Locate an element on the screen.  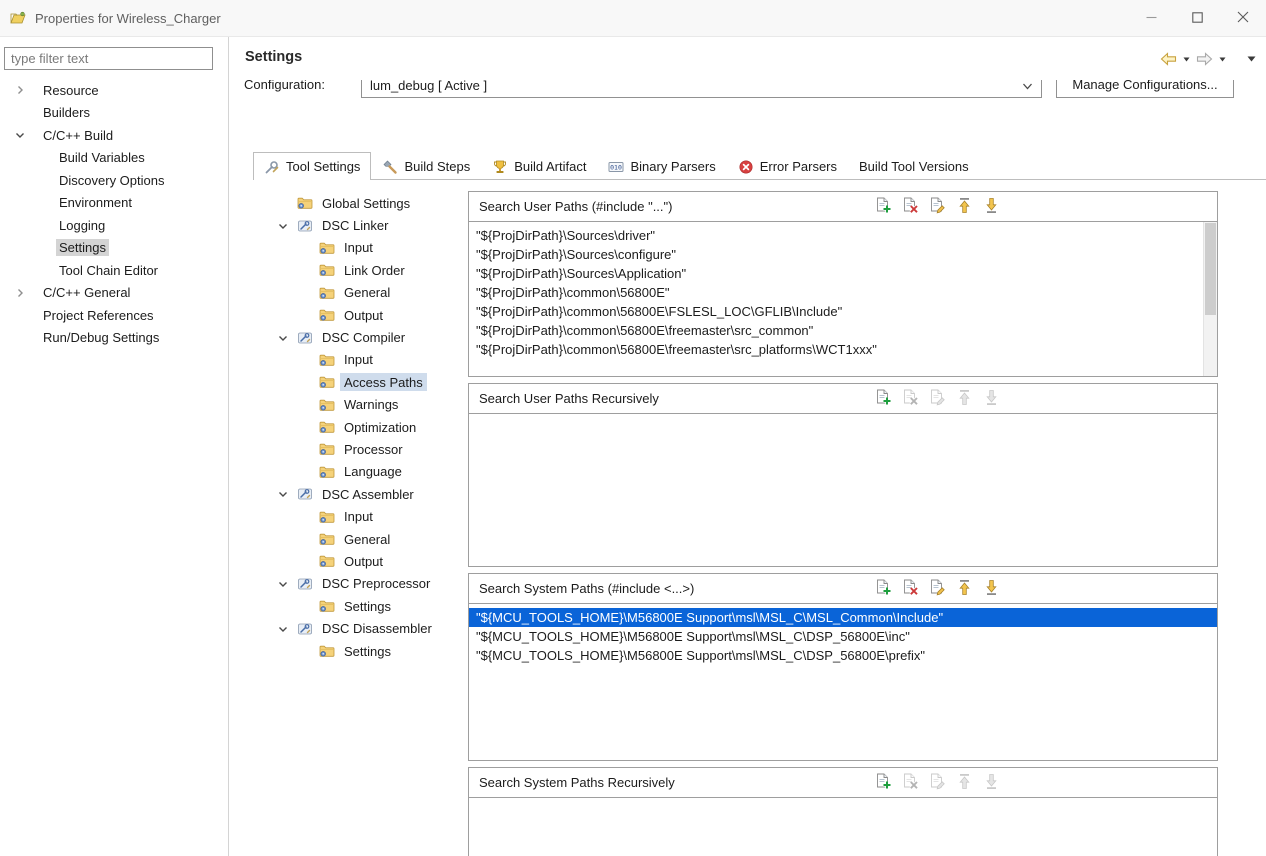
tool-item-dsc-assembler: DSC Assembler is located at coordinates (364, 494).